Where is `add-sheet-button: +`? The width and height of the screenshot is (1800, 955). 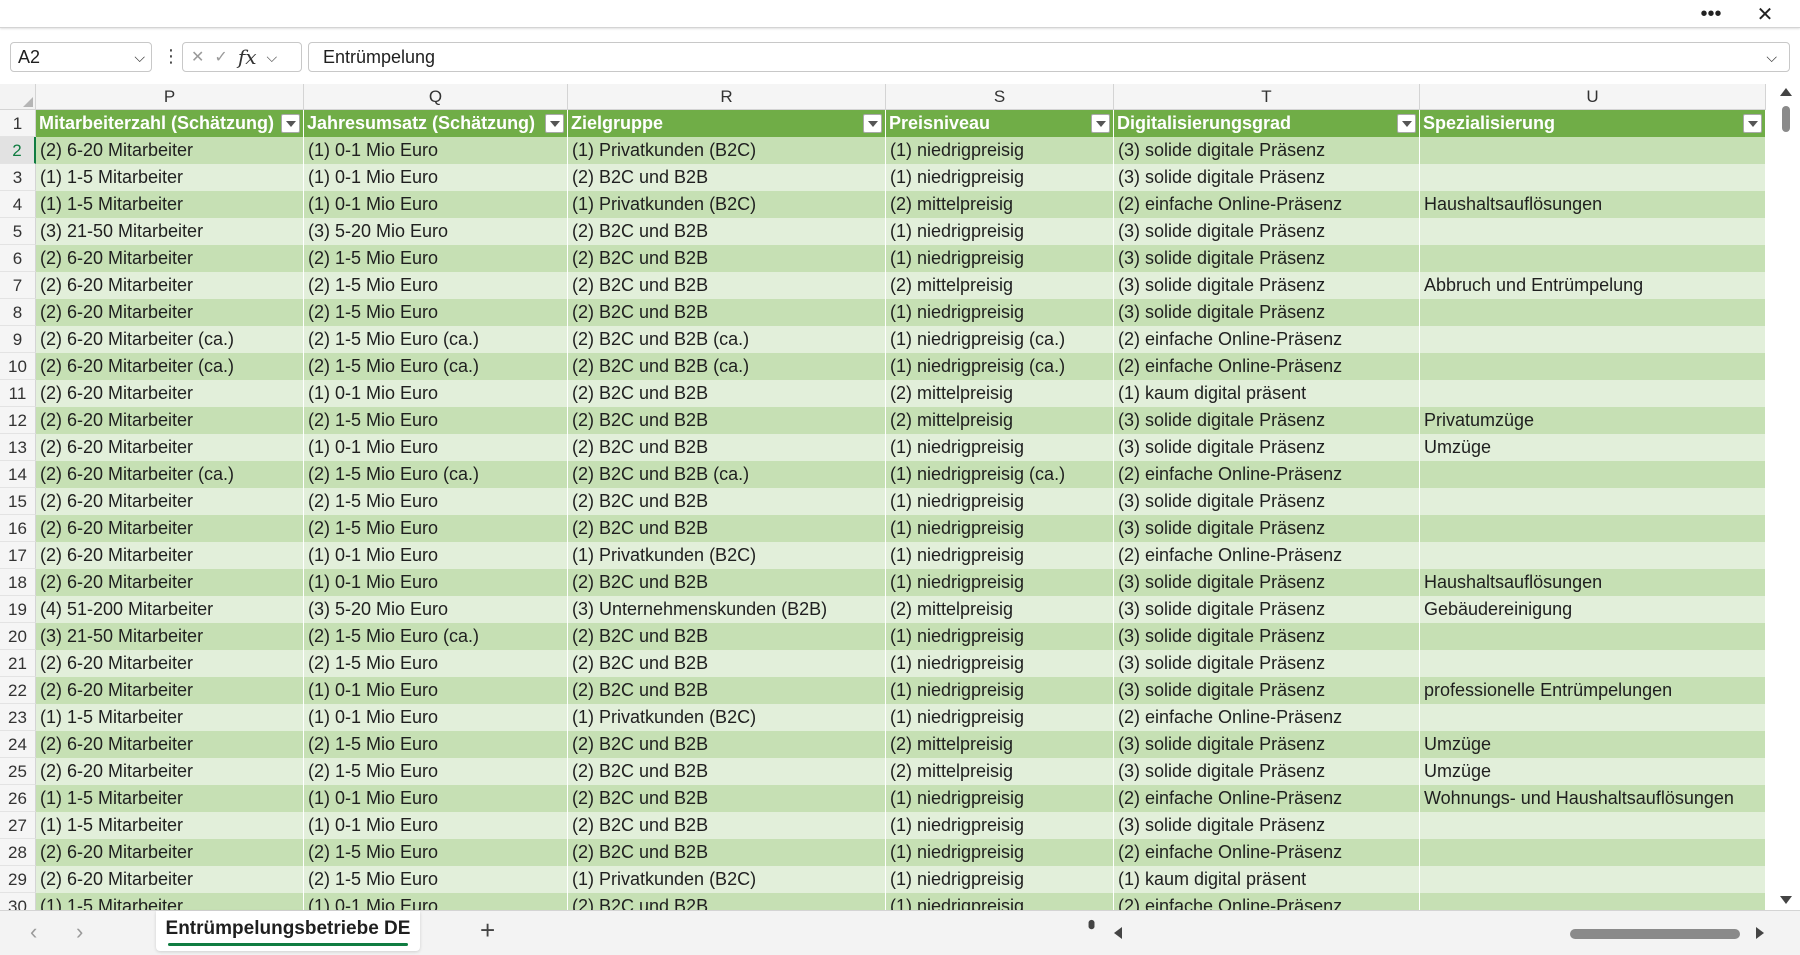 add-sheet-button: + is located at coordinates (487, 930).